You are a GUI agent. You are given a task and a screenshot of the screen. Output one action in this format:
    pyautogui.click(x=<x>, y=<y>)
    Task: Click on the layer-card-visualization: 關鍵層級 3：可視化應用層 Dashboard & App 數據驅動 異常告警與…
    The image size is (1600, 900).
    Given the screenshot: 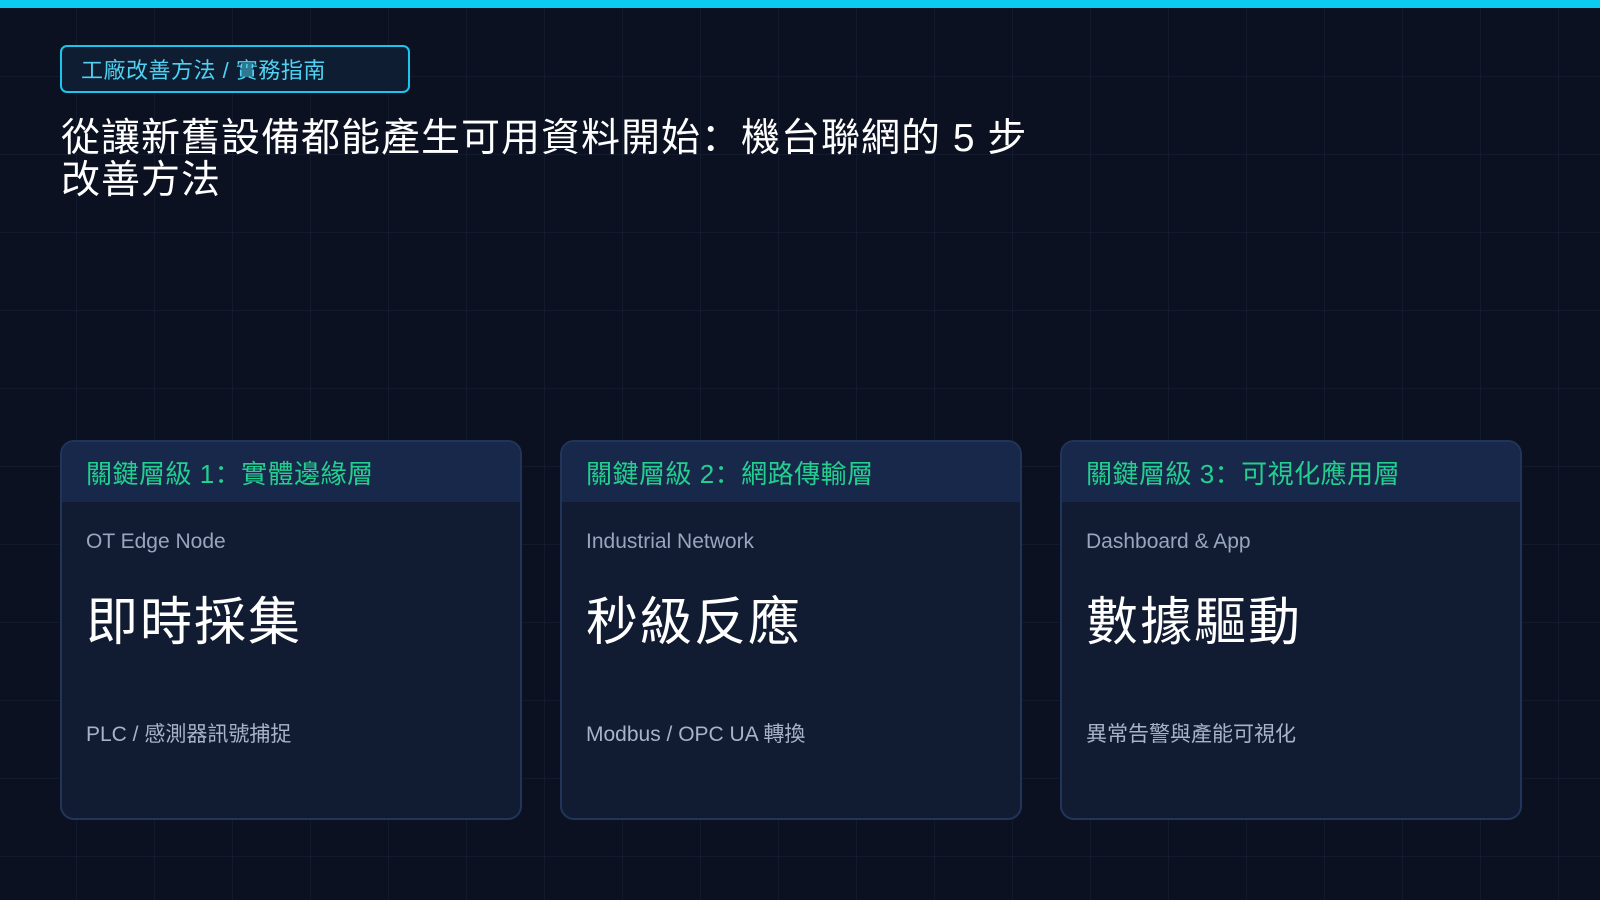 What is the action you would take?
    pyautogui.click(x=1291, y=630)
    